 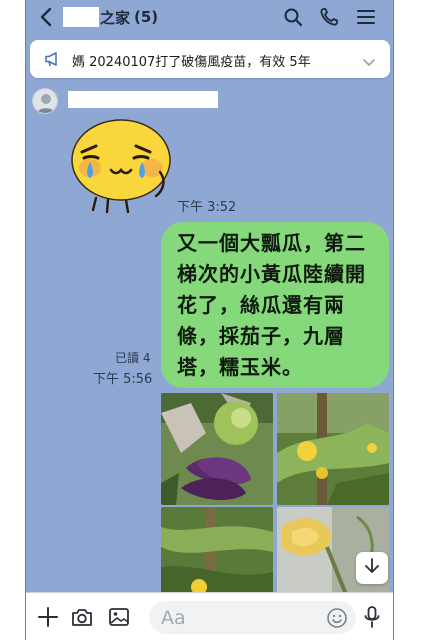 I want to click on message-time: 下午 5:56, so click(x=123, y=379).